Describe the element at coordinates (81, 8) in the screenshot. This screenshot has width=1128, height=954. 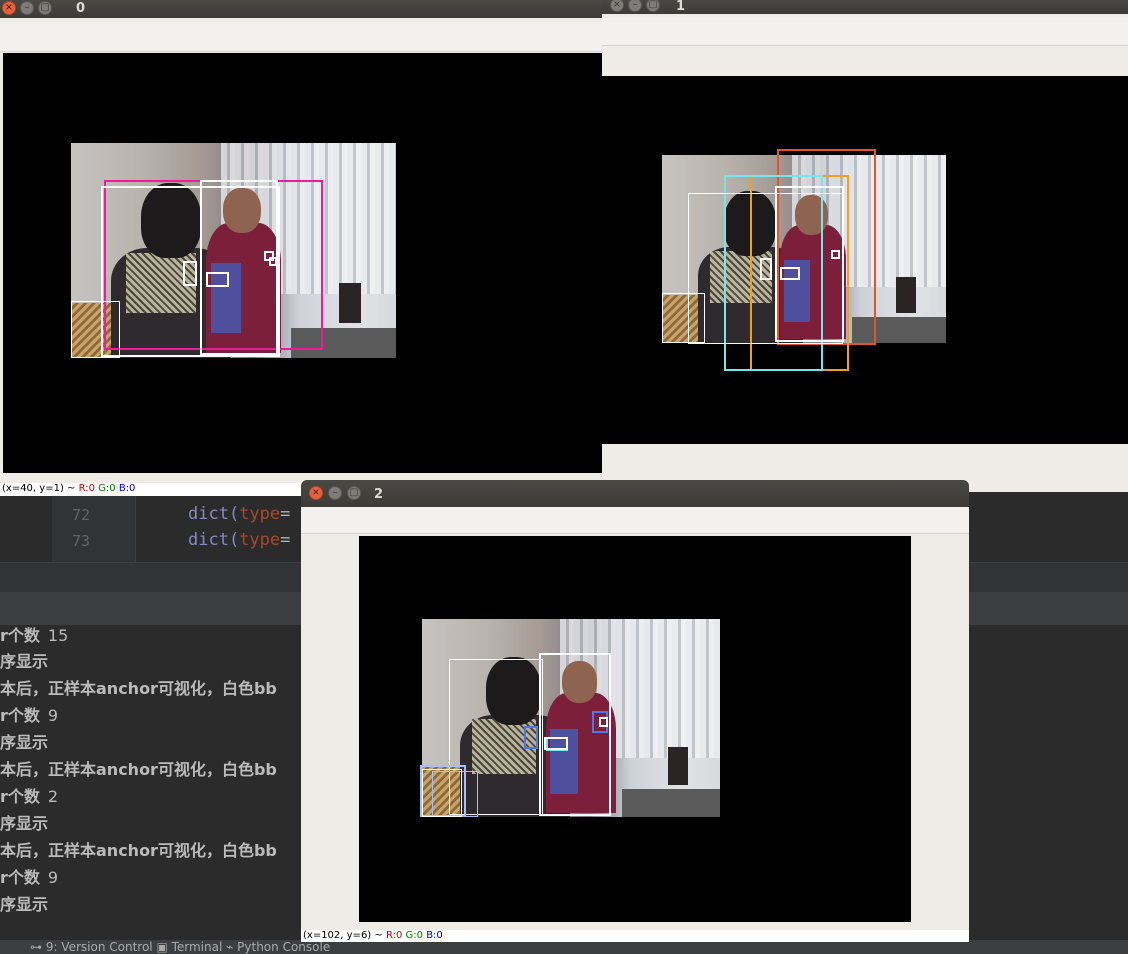
I see `window-title: 0` at that location.